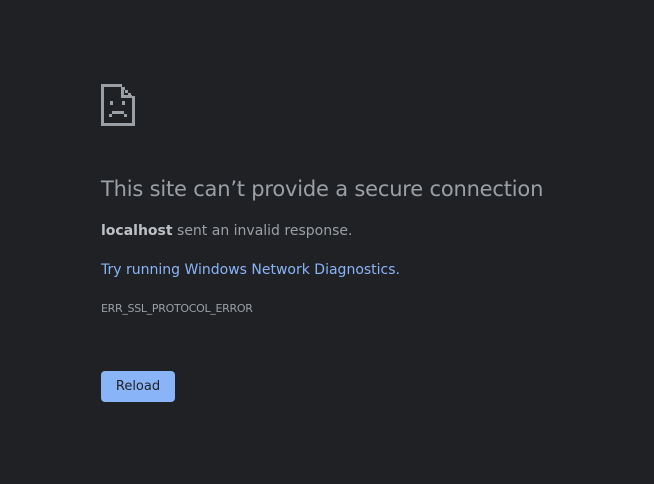 The height and width of the screenshot is (484, 654). What do you see at coordinates (250, 270) in the screenshot?
I see `network-diagnostics-link: Try running Windows Network Diagnostics.` at bounding box center [250, 270].